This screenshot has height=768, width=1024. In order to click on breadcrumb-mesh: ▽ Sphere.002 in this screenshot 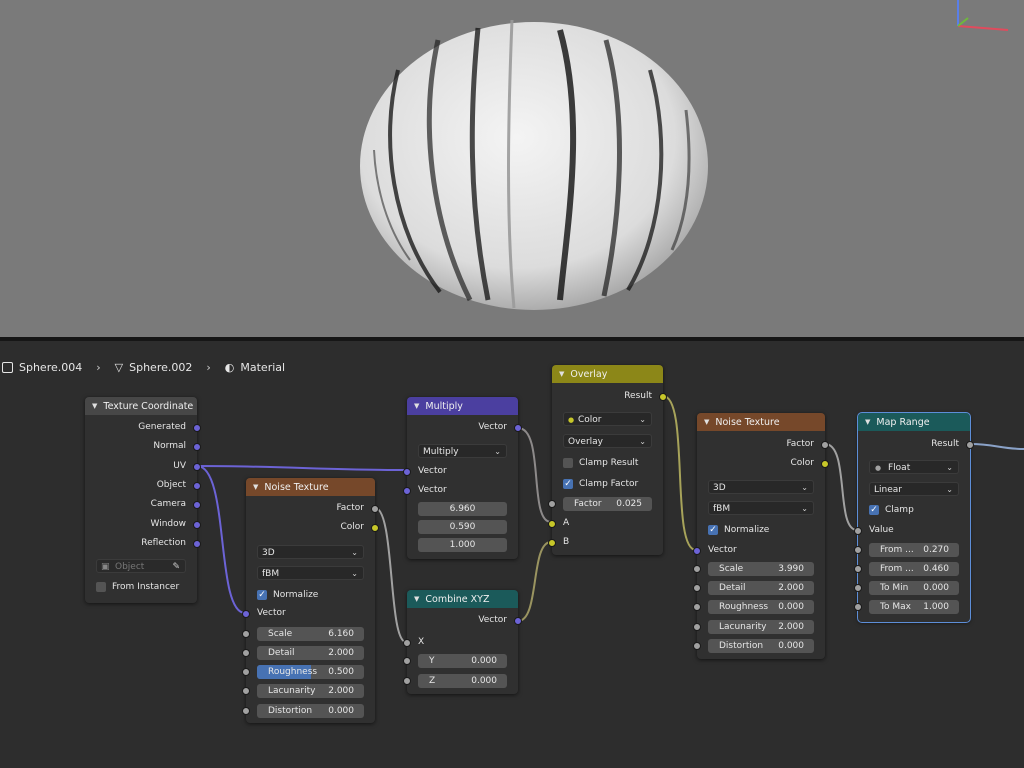, I will do `click(154, 367)`.